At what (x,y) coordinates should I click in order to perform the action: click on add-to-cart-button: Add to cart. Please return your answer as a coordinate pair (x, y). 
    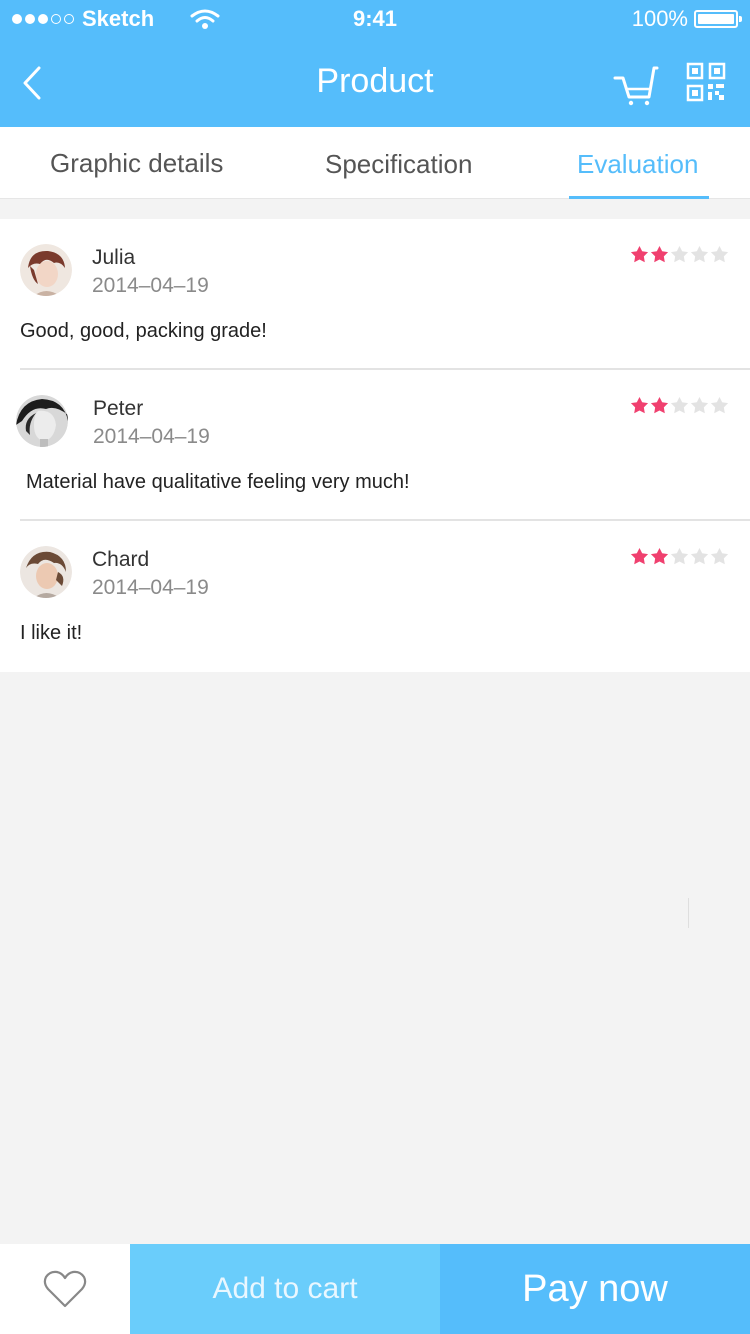
    Looking at the image, I should click on (285, 1289).